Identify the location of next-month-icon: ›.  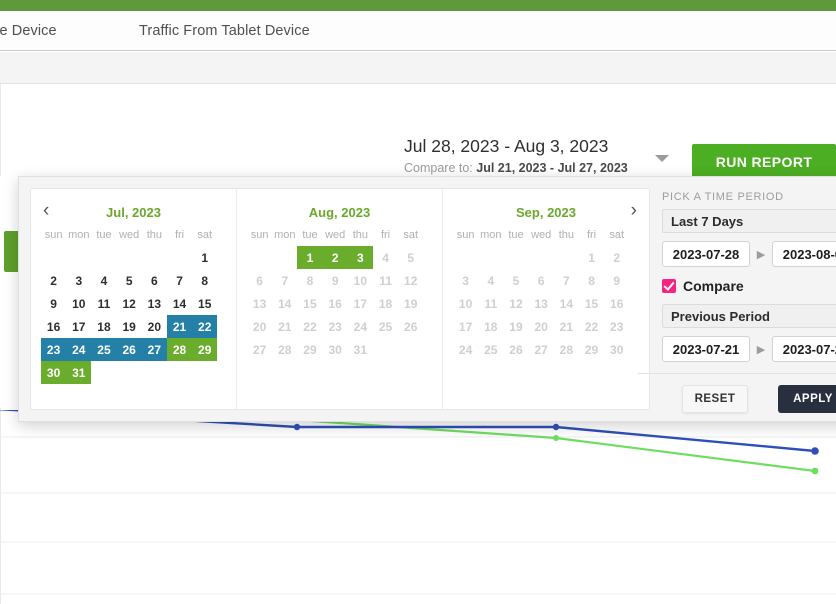
(634, 211).